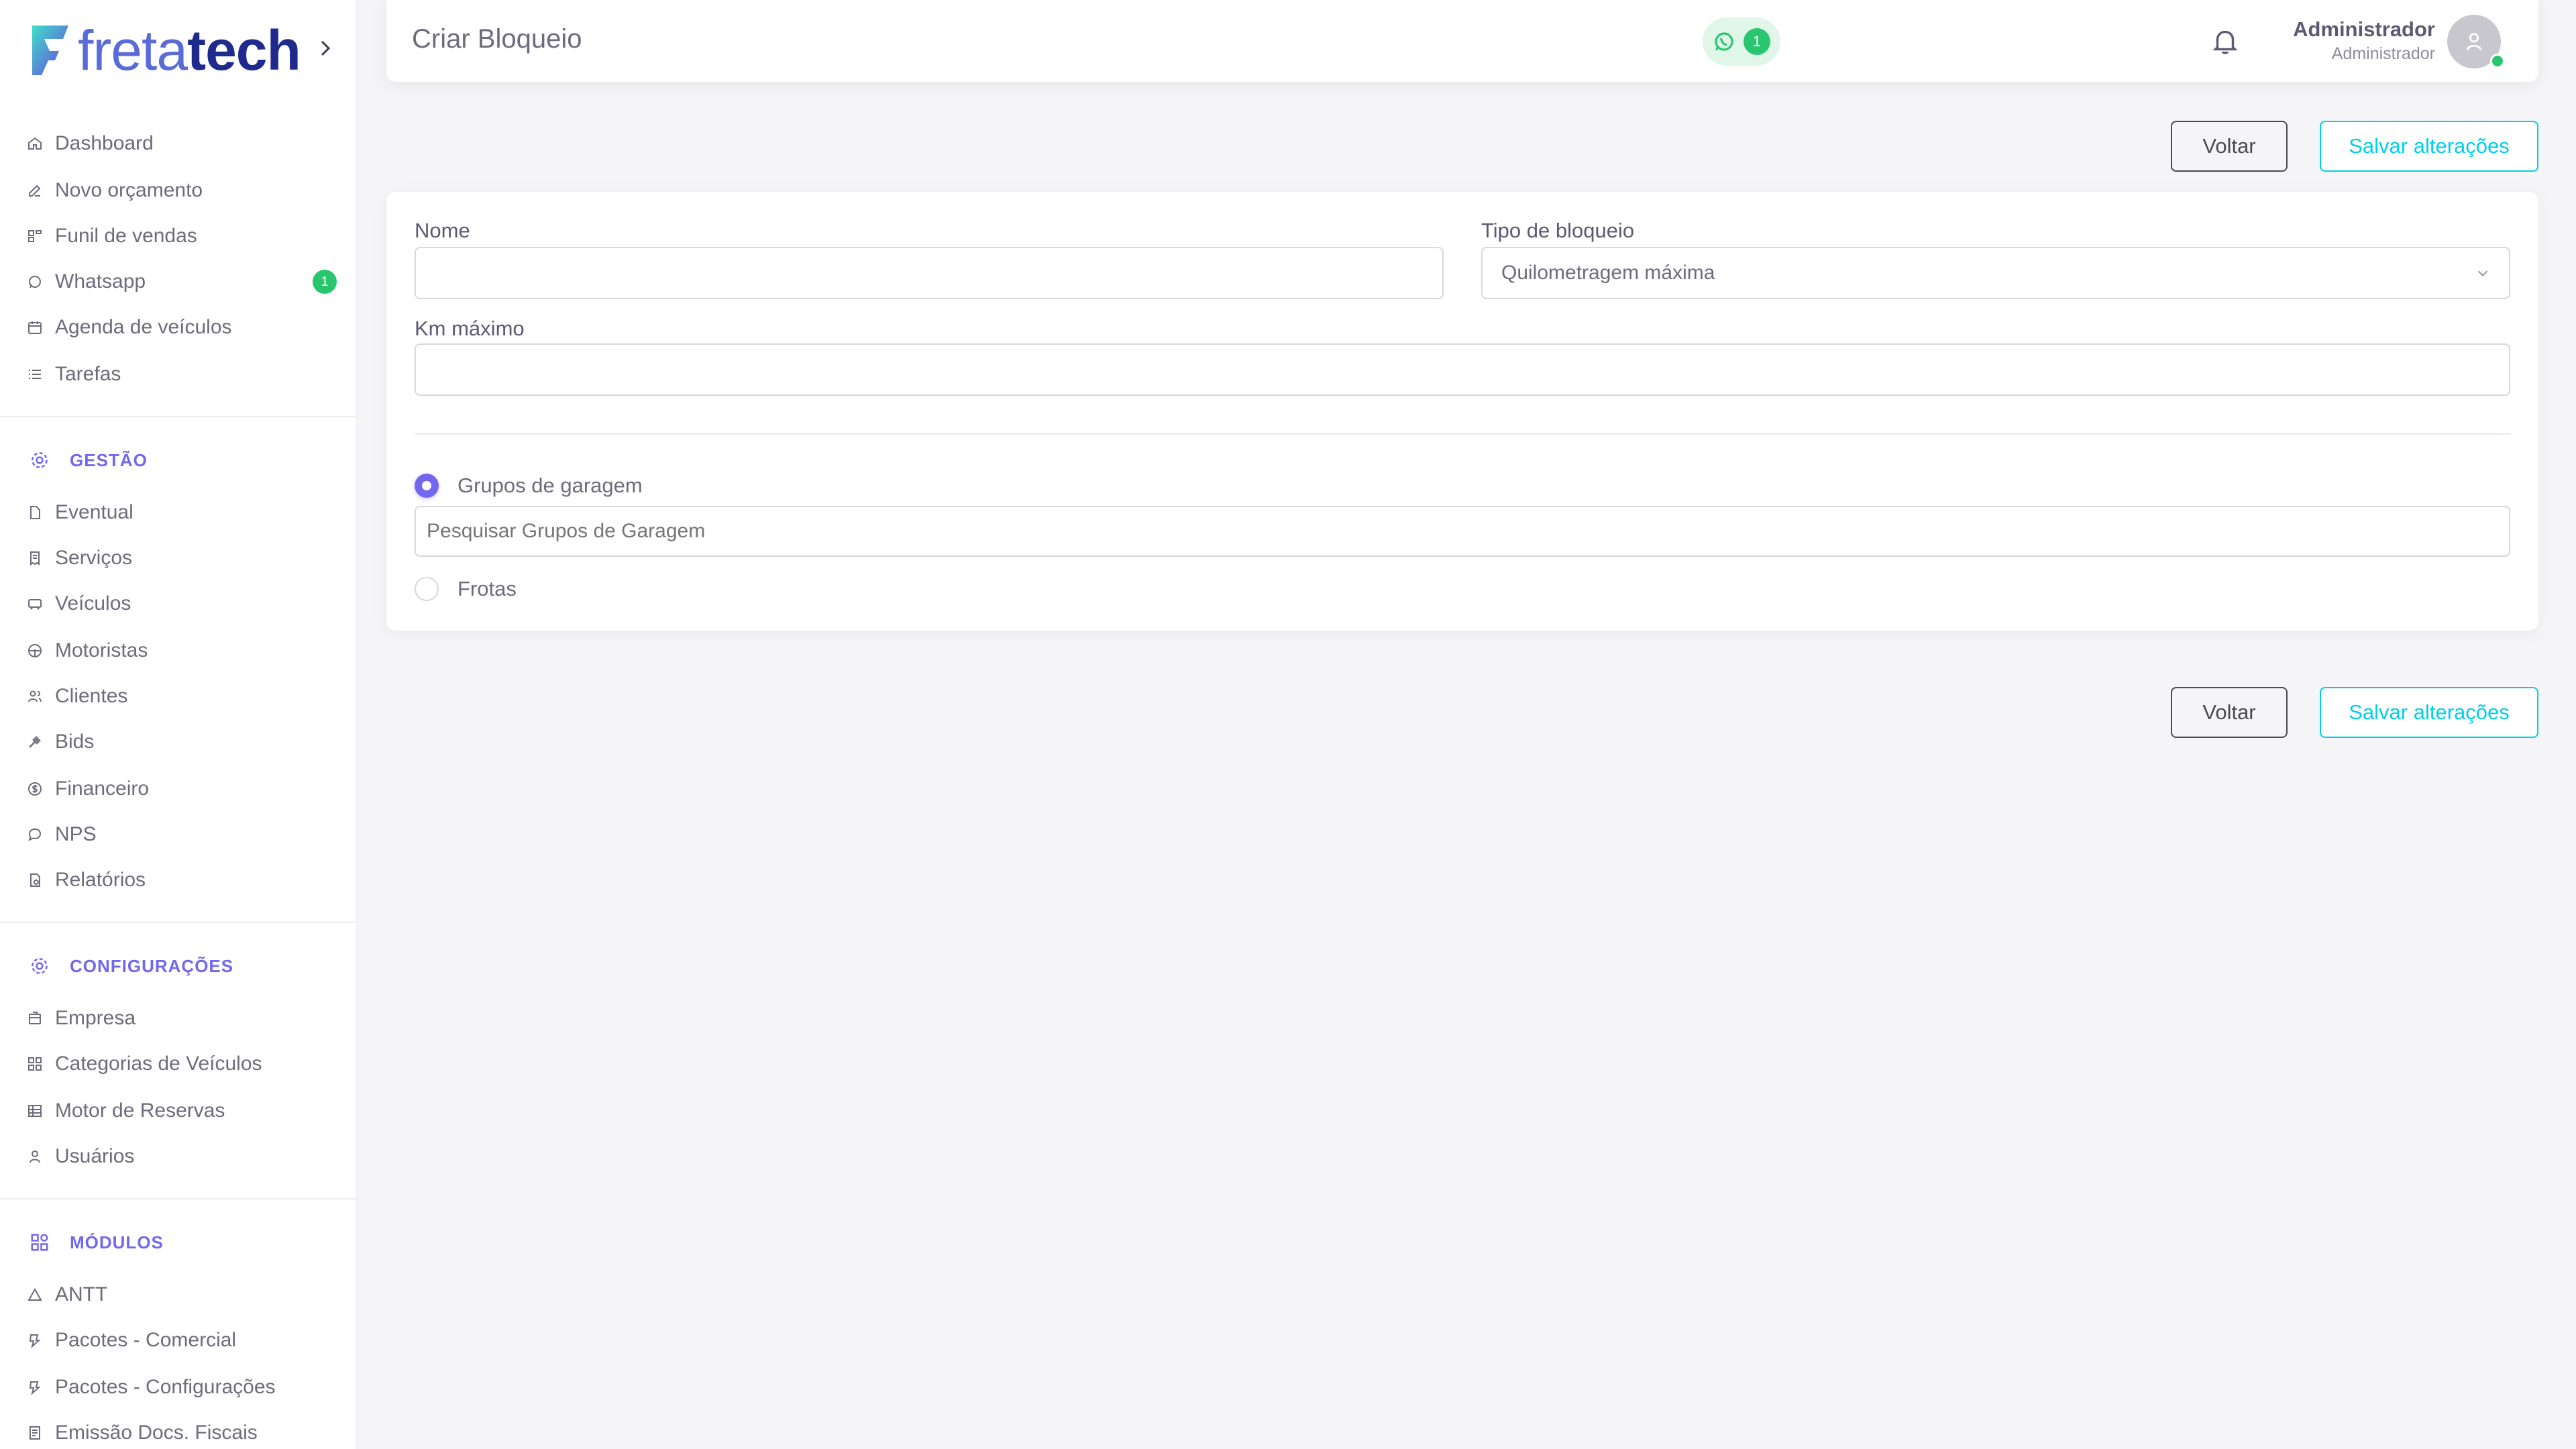 The image size is (2576, 1449). Describe the element at coordinates (2482, 273) in the screenshot. I see `chevron-down-icon` at that location.